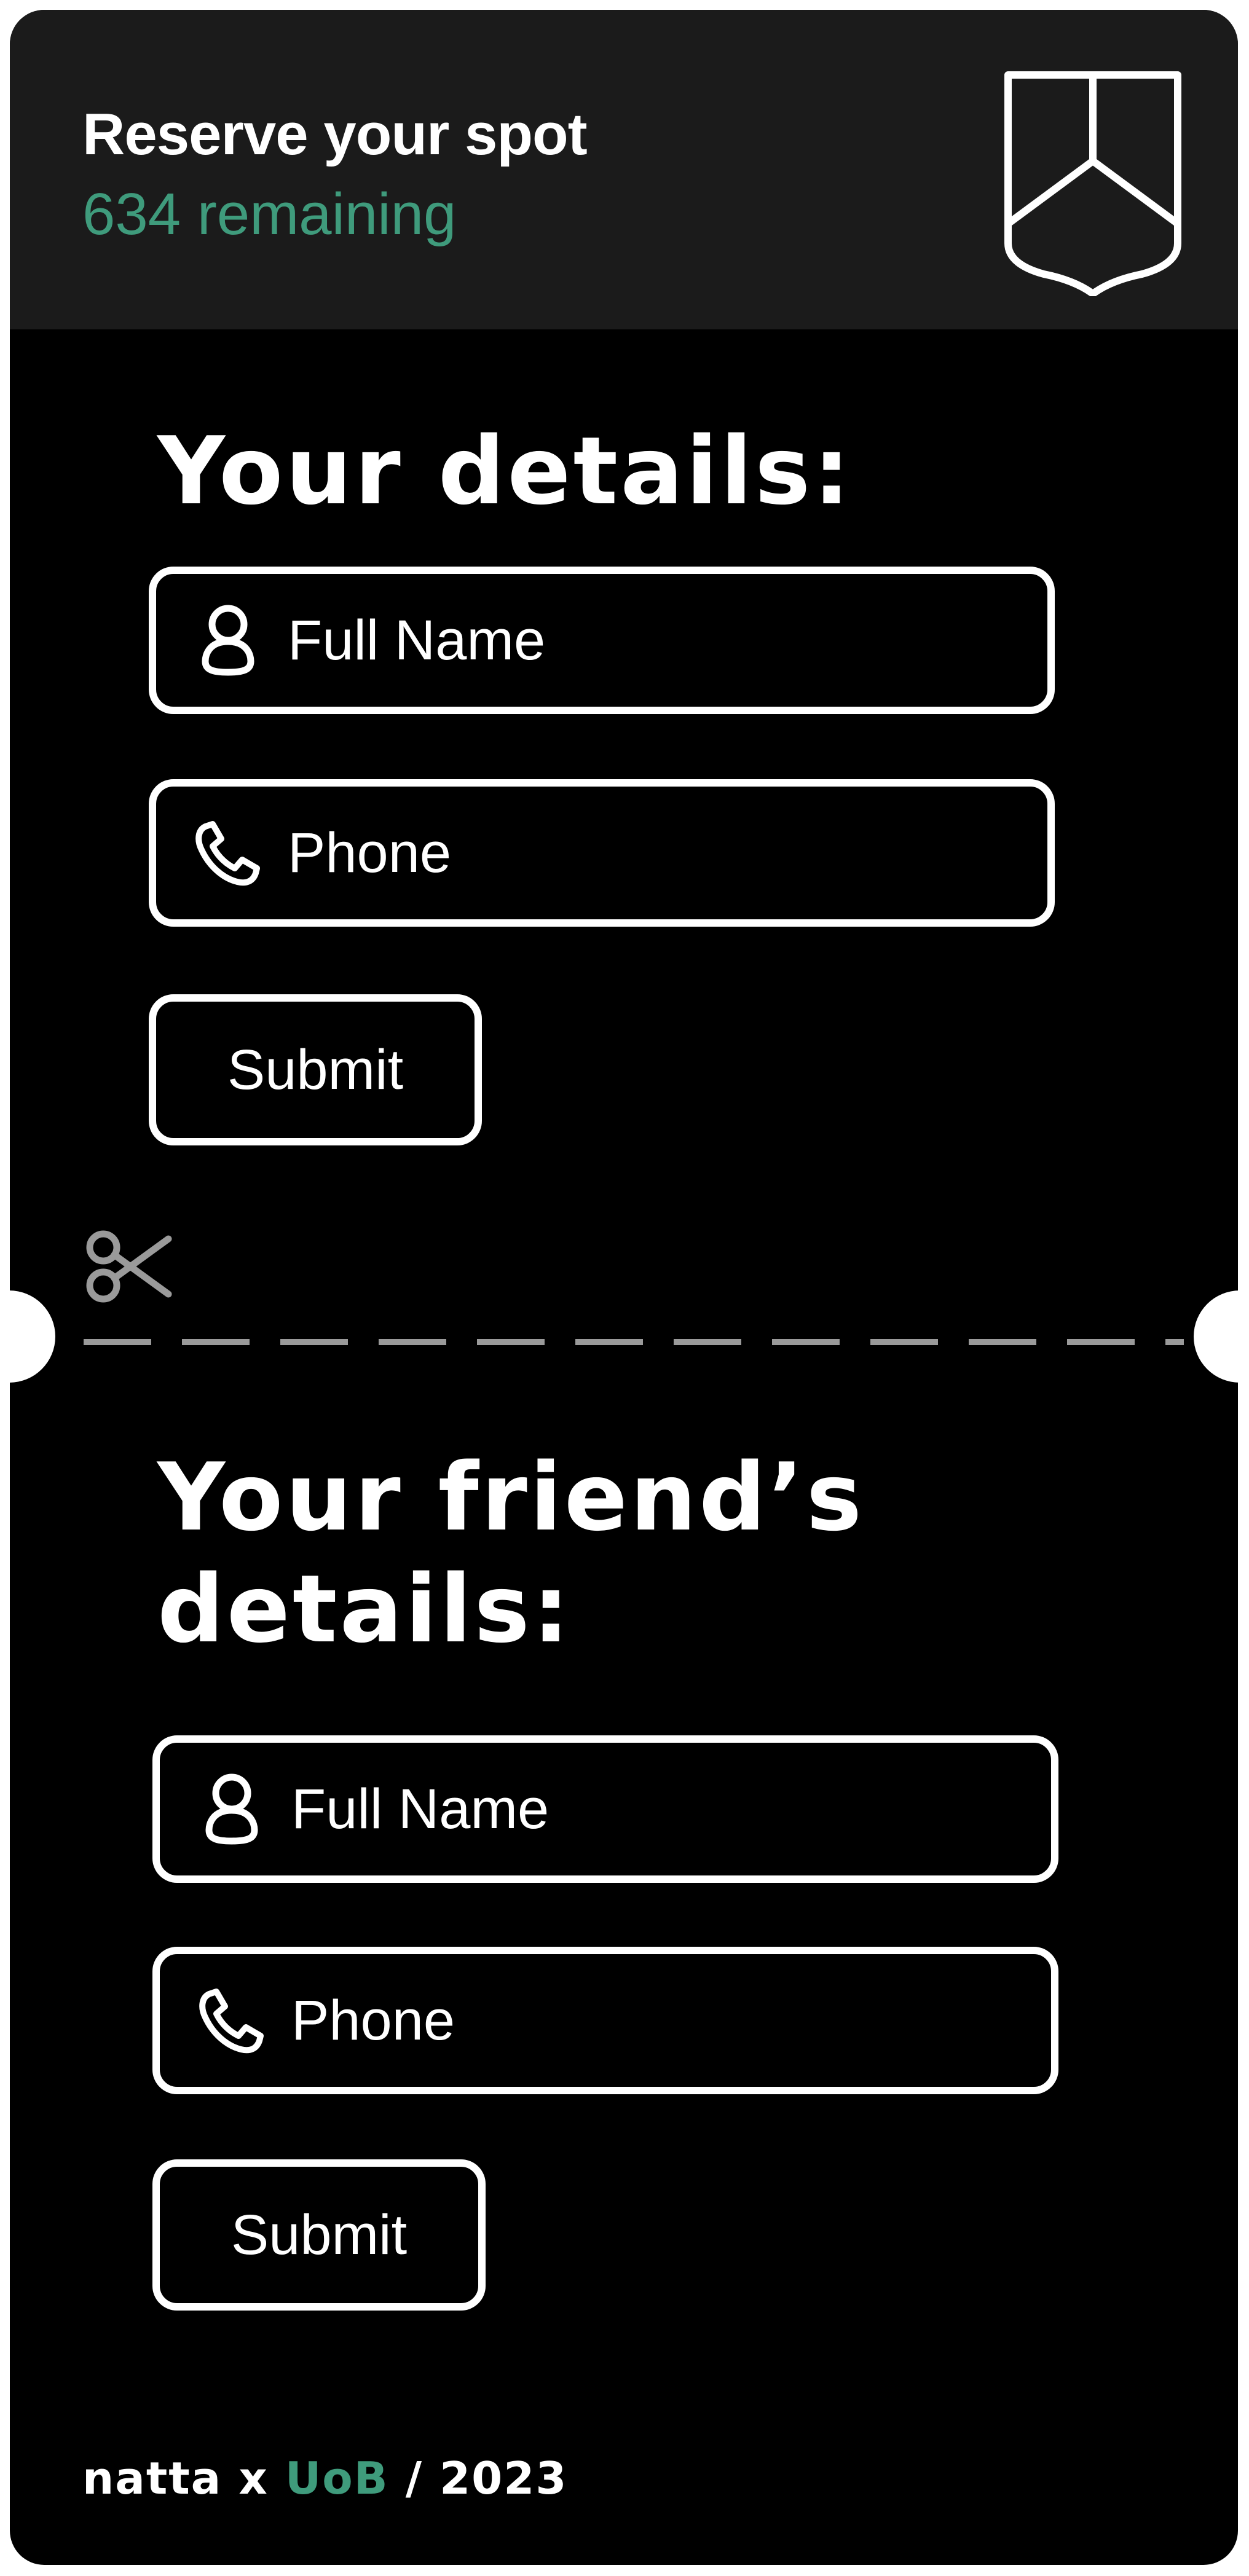  What do you see at coordinates (337, 2478) in the screenshot?
I see `footer-partner: UoB` at bounding box center [337, 2478].